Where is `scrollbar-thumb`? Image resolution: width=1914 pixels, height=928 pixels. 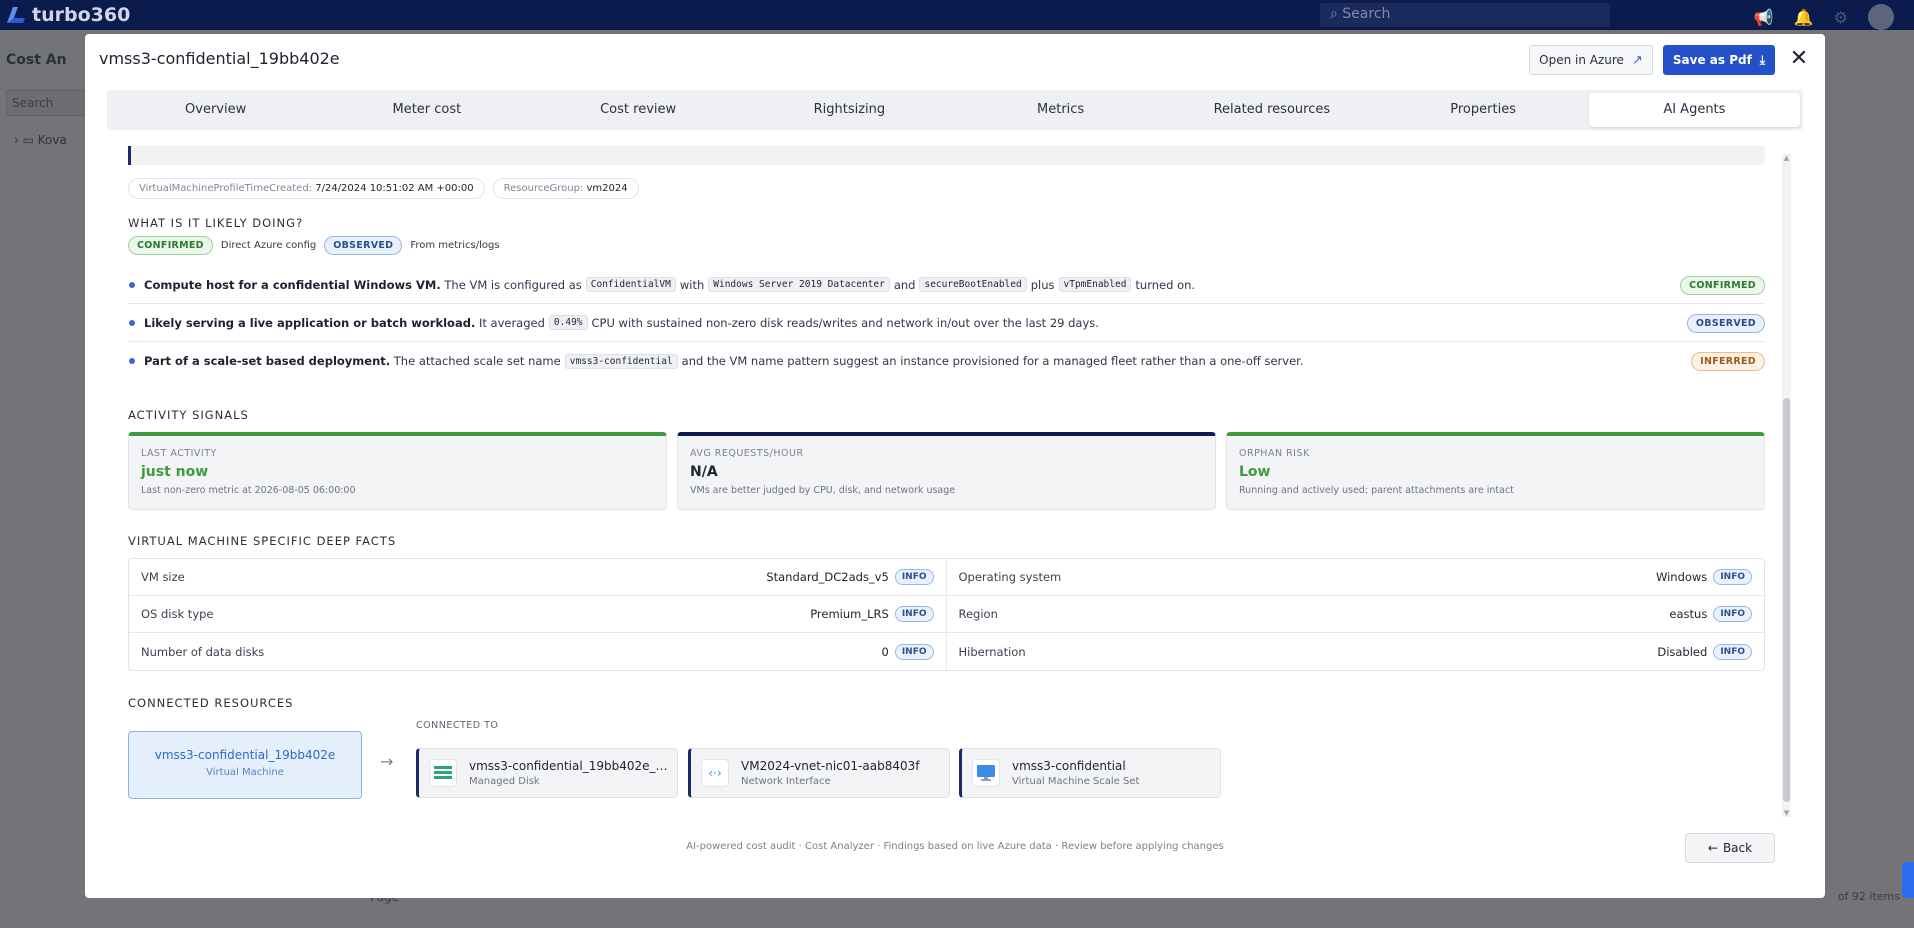
scrollbar-thumb is located at coordinates (1786, 600).